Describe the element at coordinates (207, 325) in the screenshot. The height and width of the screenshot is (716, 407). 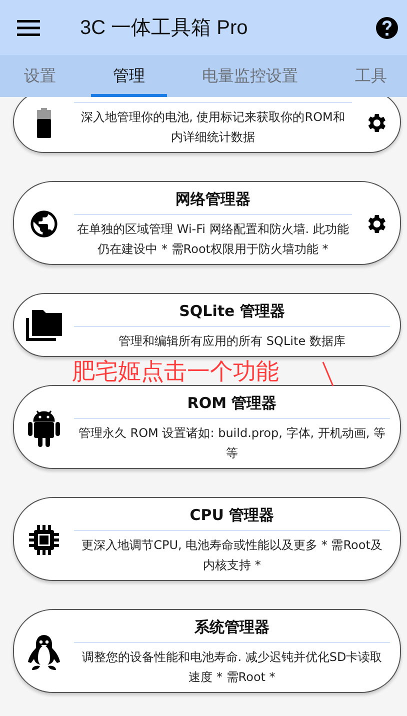
I see `manager-card: SQLite 管理器 管理和编辑所有应用的所有 SQLite 数据库` at that location.